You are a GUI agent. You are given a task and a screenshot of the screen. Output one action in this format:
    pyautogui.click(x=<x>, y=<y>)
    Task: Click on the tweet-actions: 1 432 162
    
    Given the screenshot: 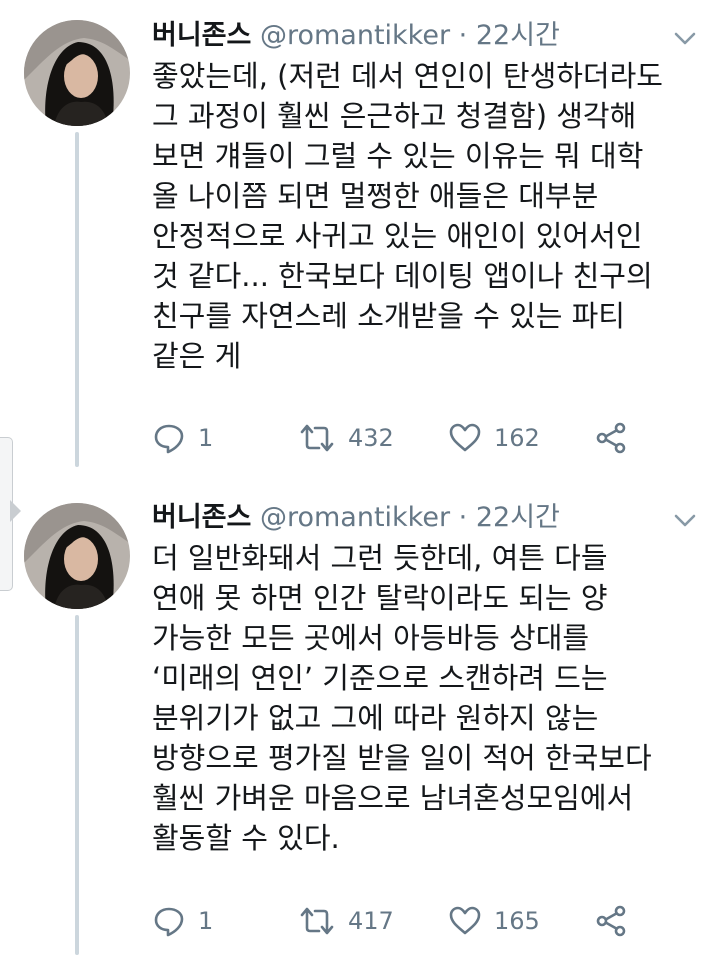 What is the action you would take?
    pyautogui.click(x=402, y=438)
    